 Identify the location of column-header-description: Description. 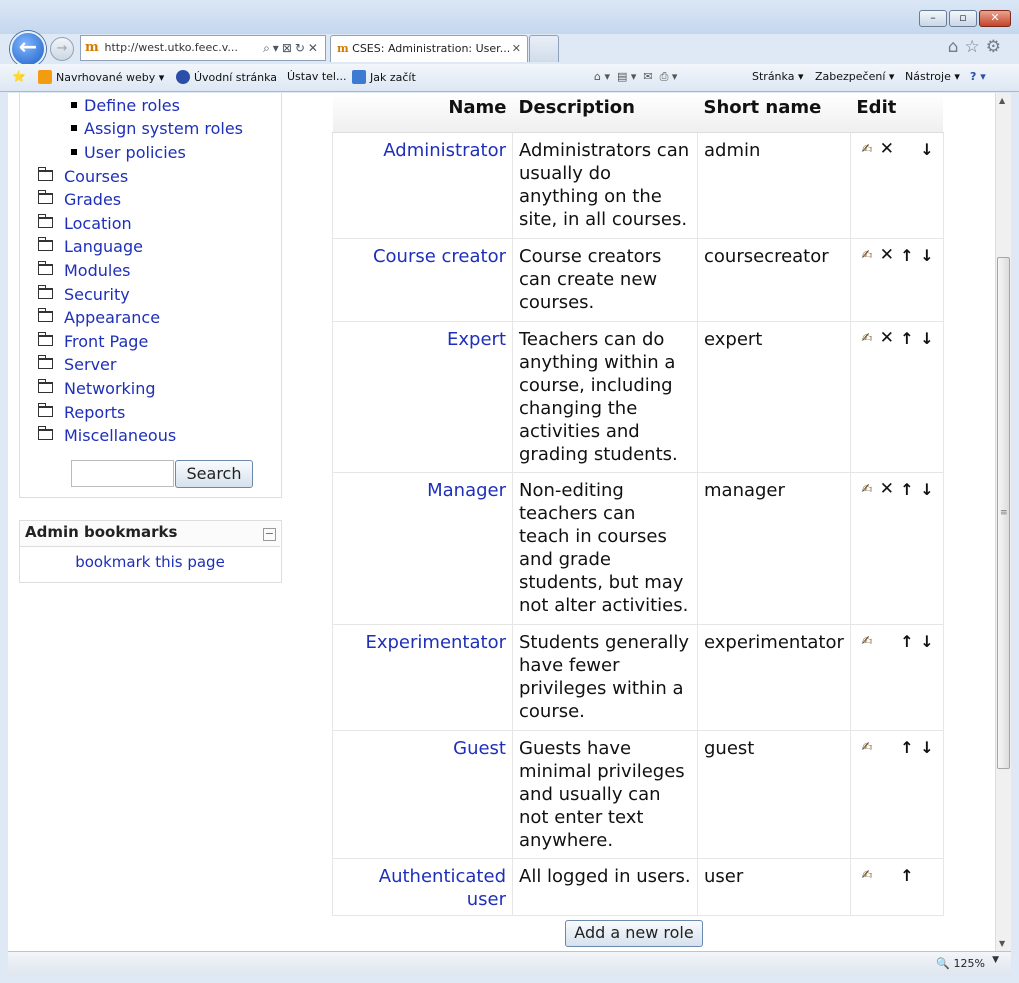
(605, 113).